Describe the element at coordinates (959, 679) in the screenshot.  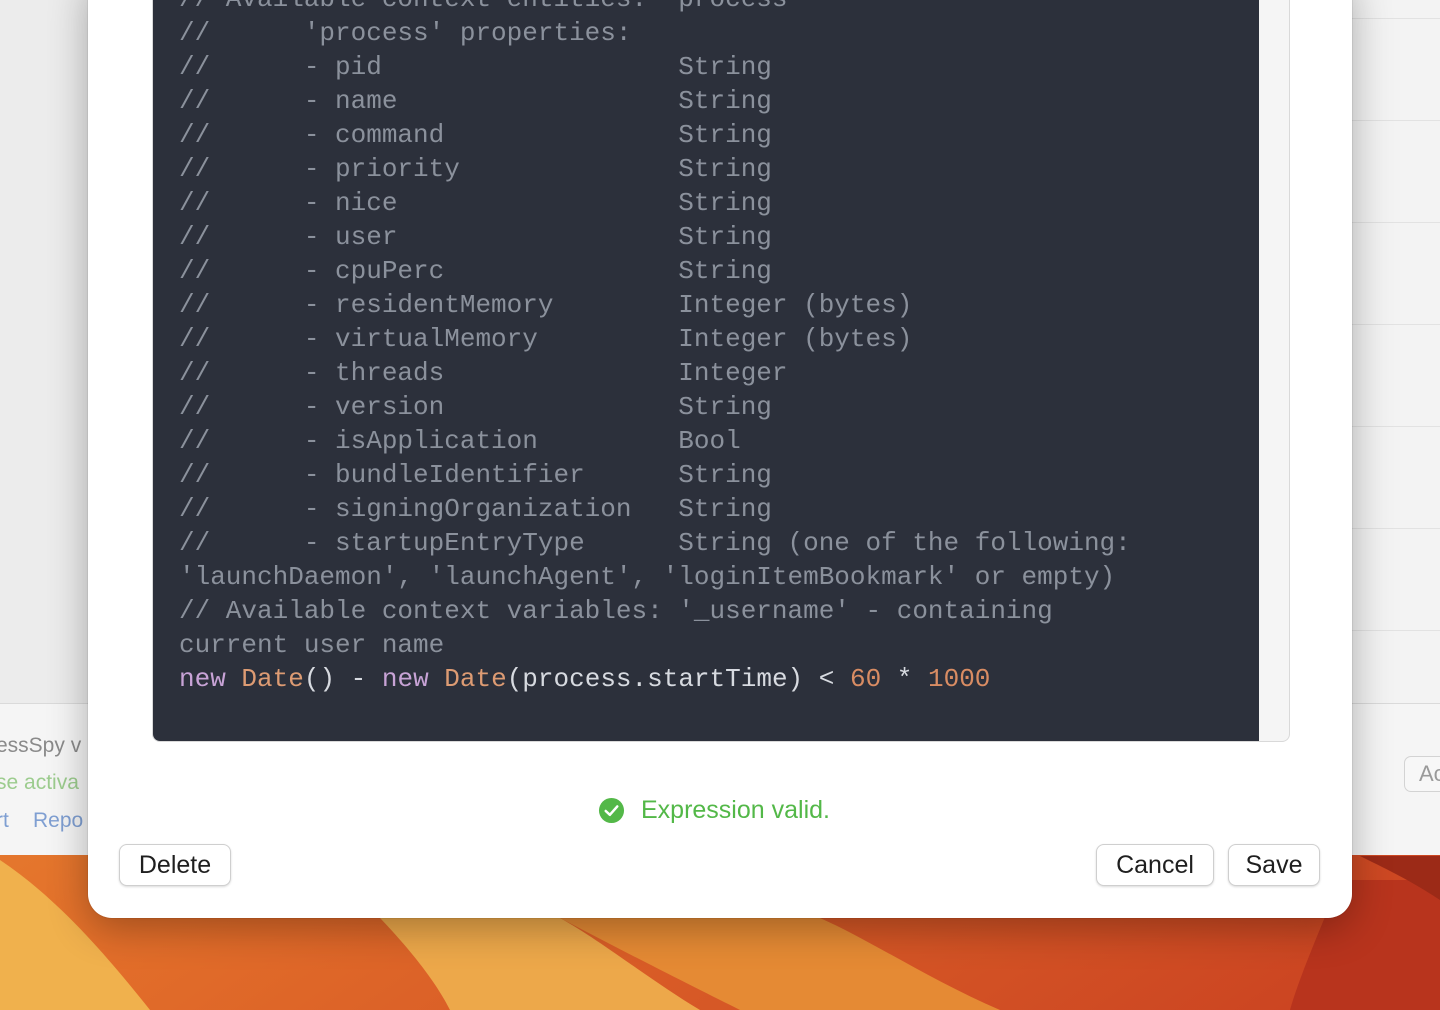
I see `code-token: 1000` at that location.